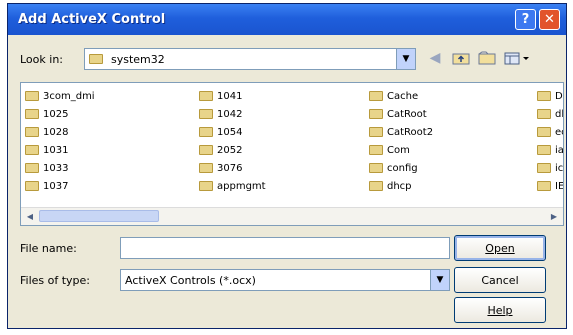 The image size is (573, 335). What do you see at coordinates (60, 150) in the screenshot?
I see `list-item: 1031` at bounding box center [60, 150].